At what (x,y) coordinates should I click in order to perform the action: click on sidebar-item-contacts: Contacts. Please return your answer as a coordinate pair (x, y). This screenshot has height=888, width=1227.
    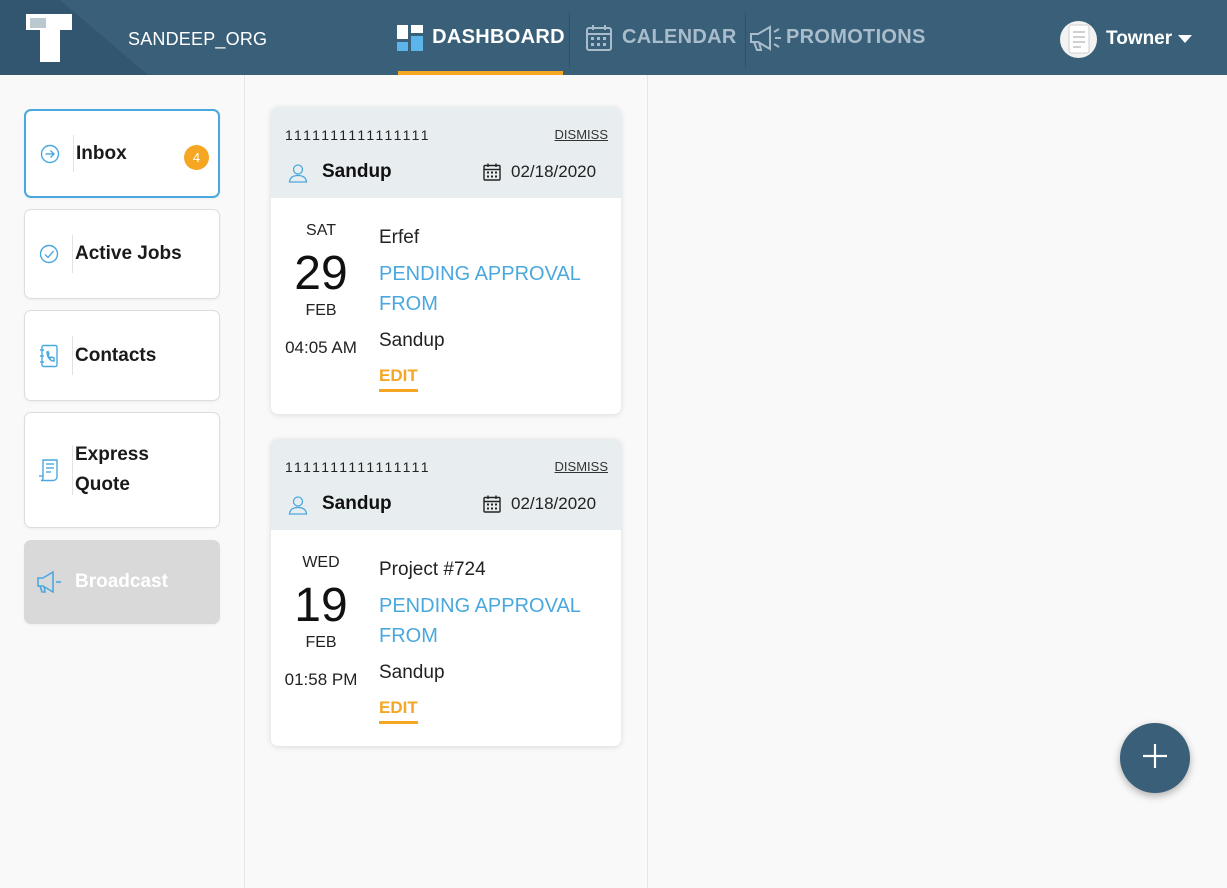
    Looking at the image, I should click on (122, 355).